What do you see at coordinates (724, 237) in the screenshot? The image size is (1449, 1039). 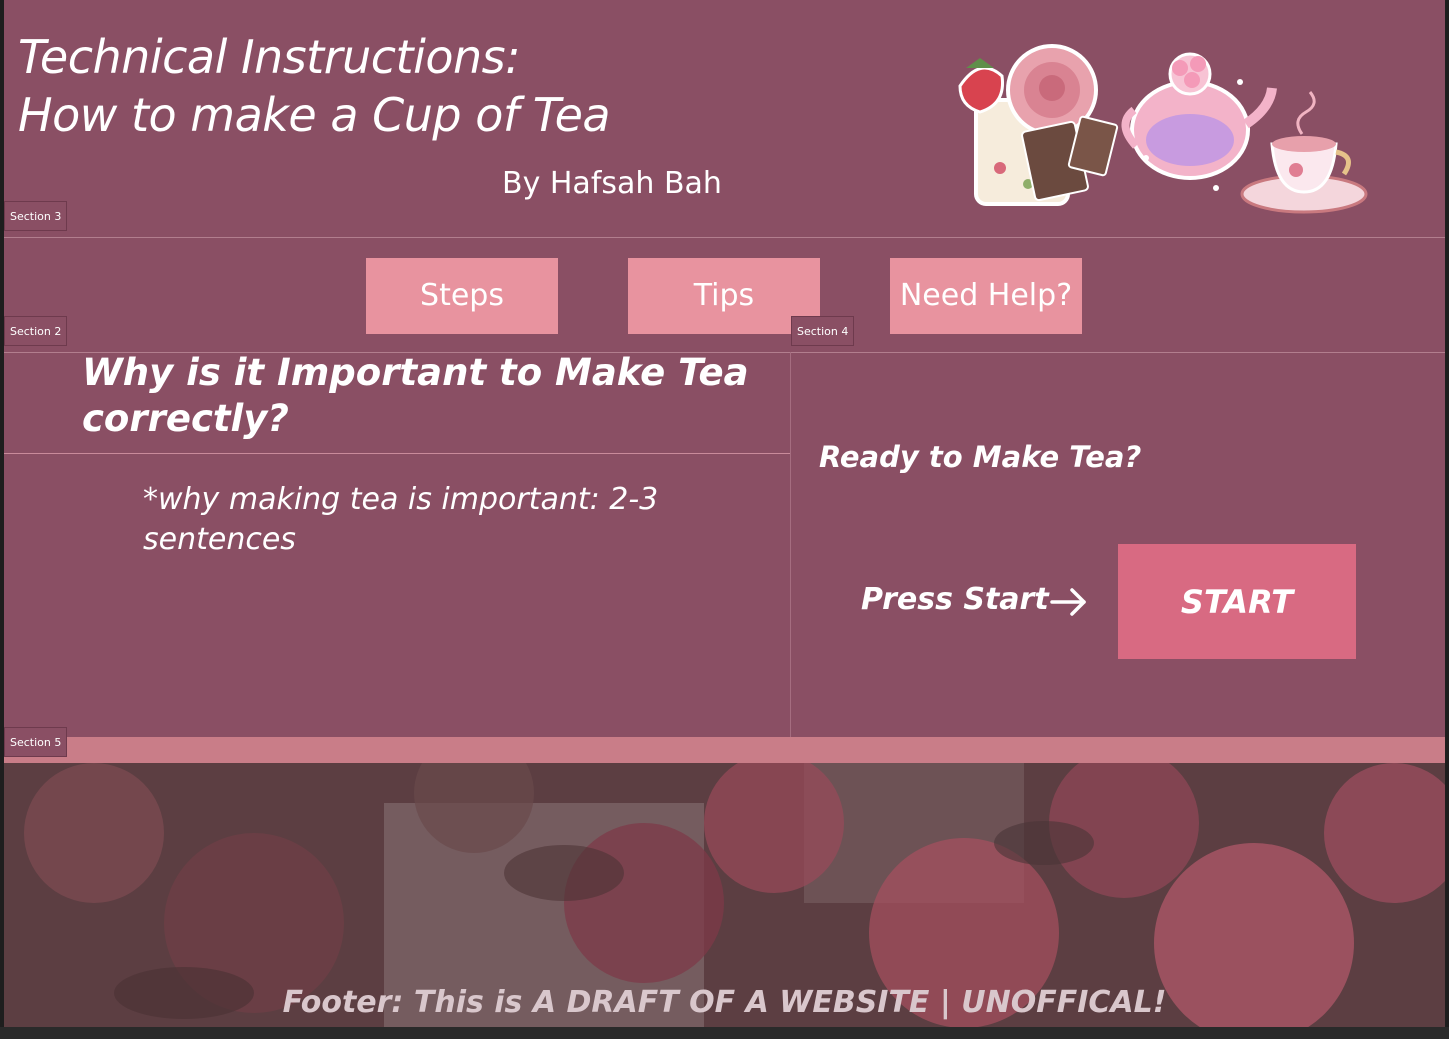 I see `header-divider` at bounding box center [724, 237].